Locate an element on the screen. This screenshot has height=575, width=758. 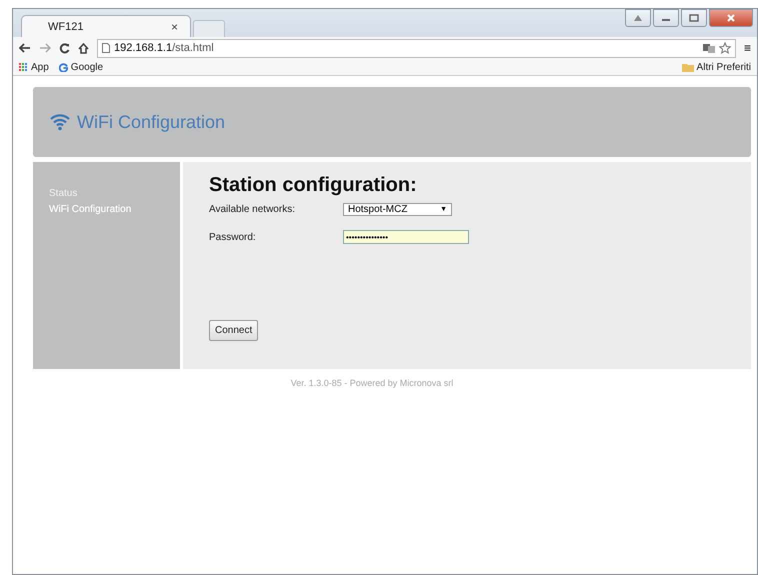
page-heading: Station configuration: is located at coordinates (313, 185).